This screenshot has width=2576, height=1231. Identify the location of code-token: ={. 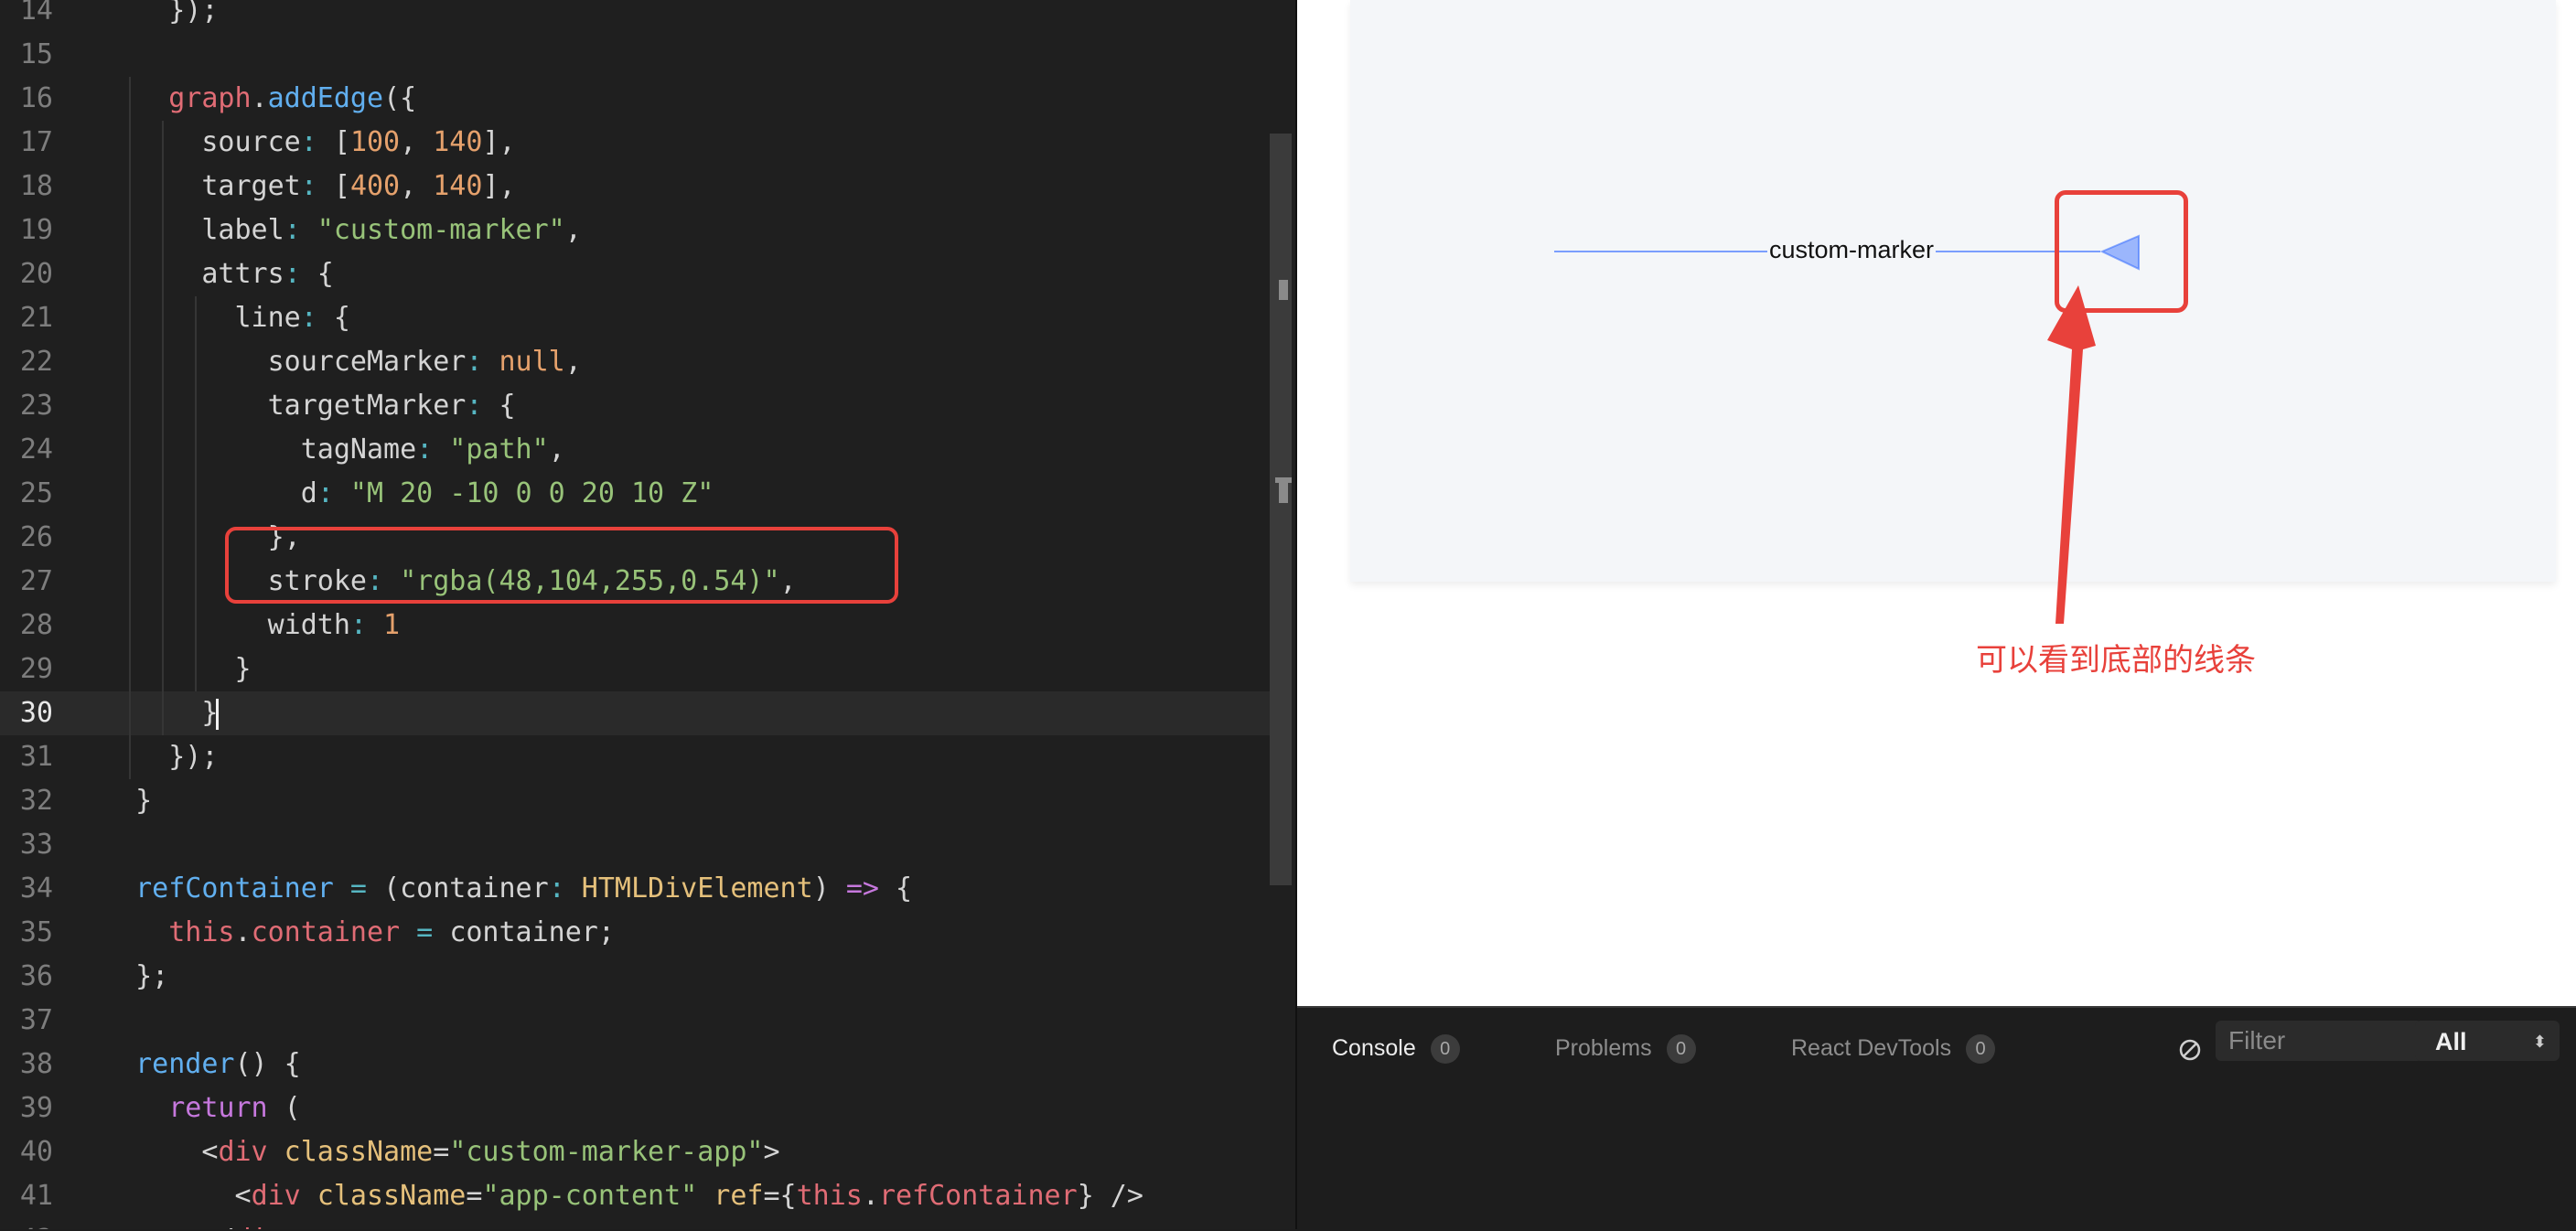
(780, 1196).